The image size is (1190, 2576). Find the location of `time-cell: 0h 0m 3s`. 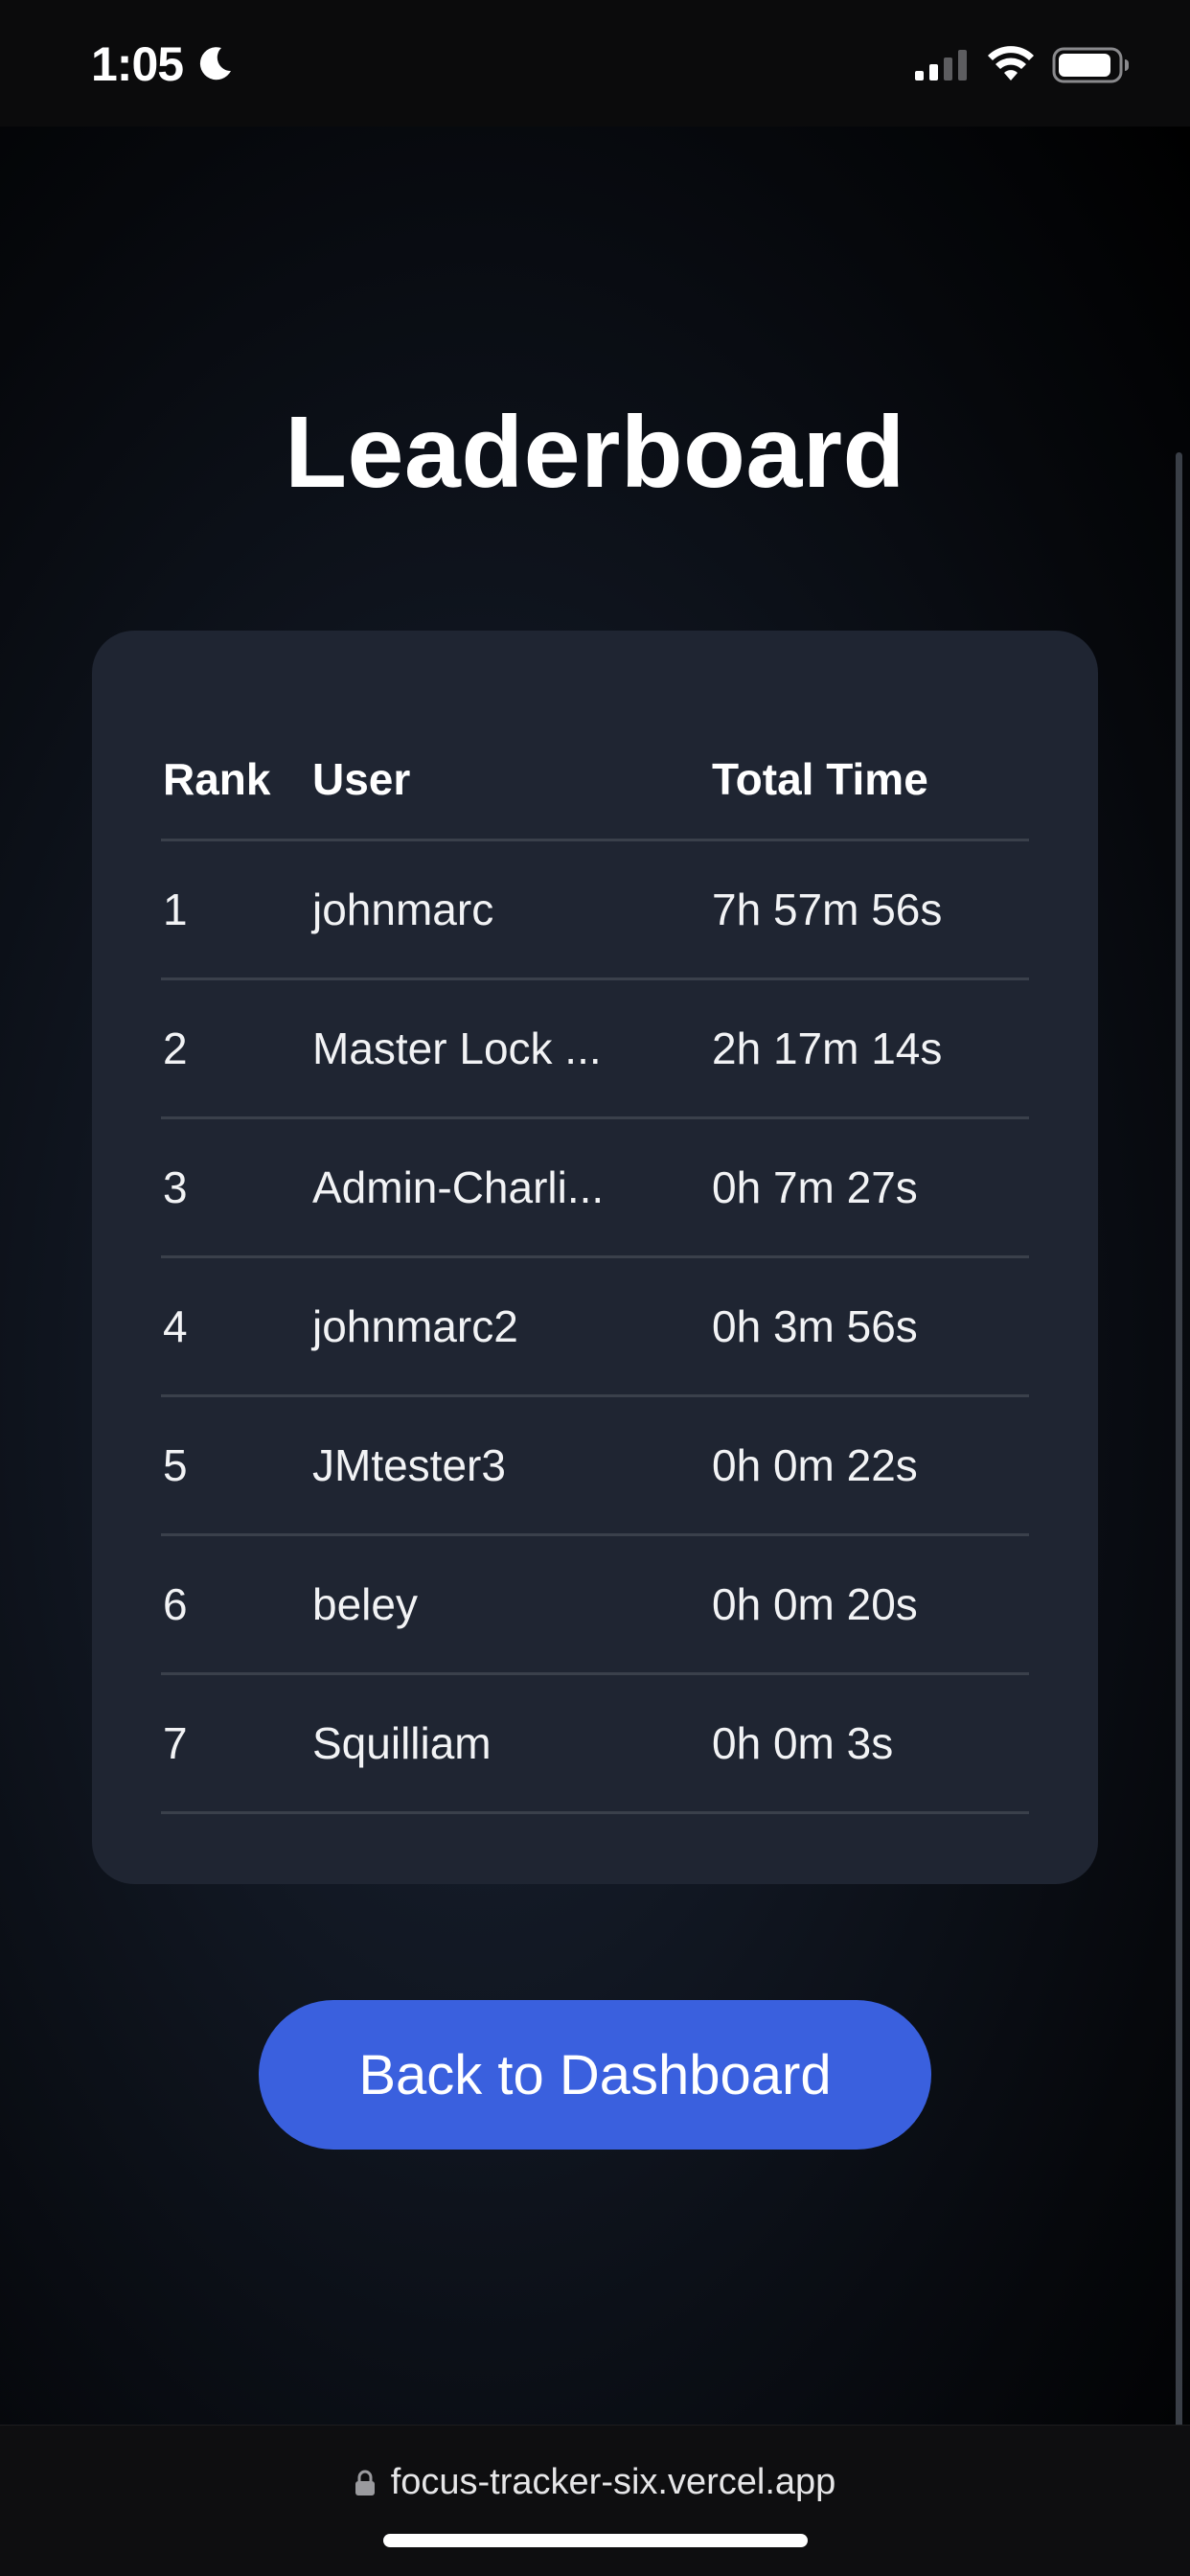

time-cell: 0h 0m 3s is located at coordinates (803, 1743).